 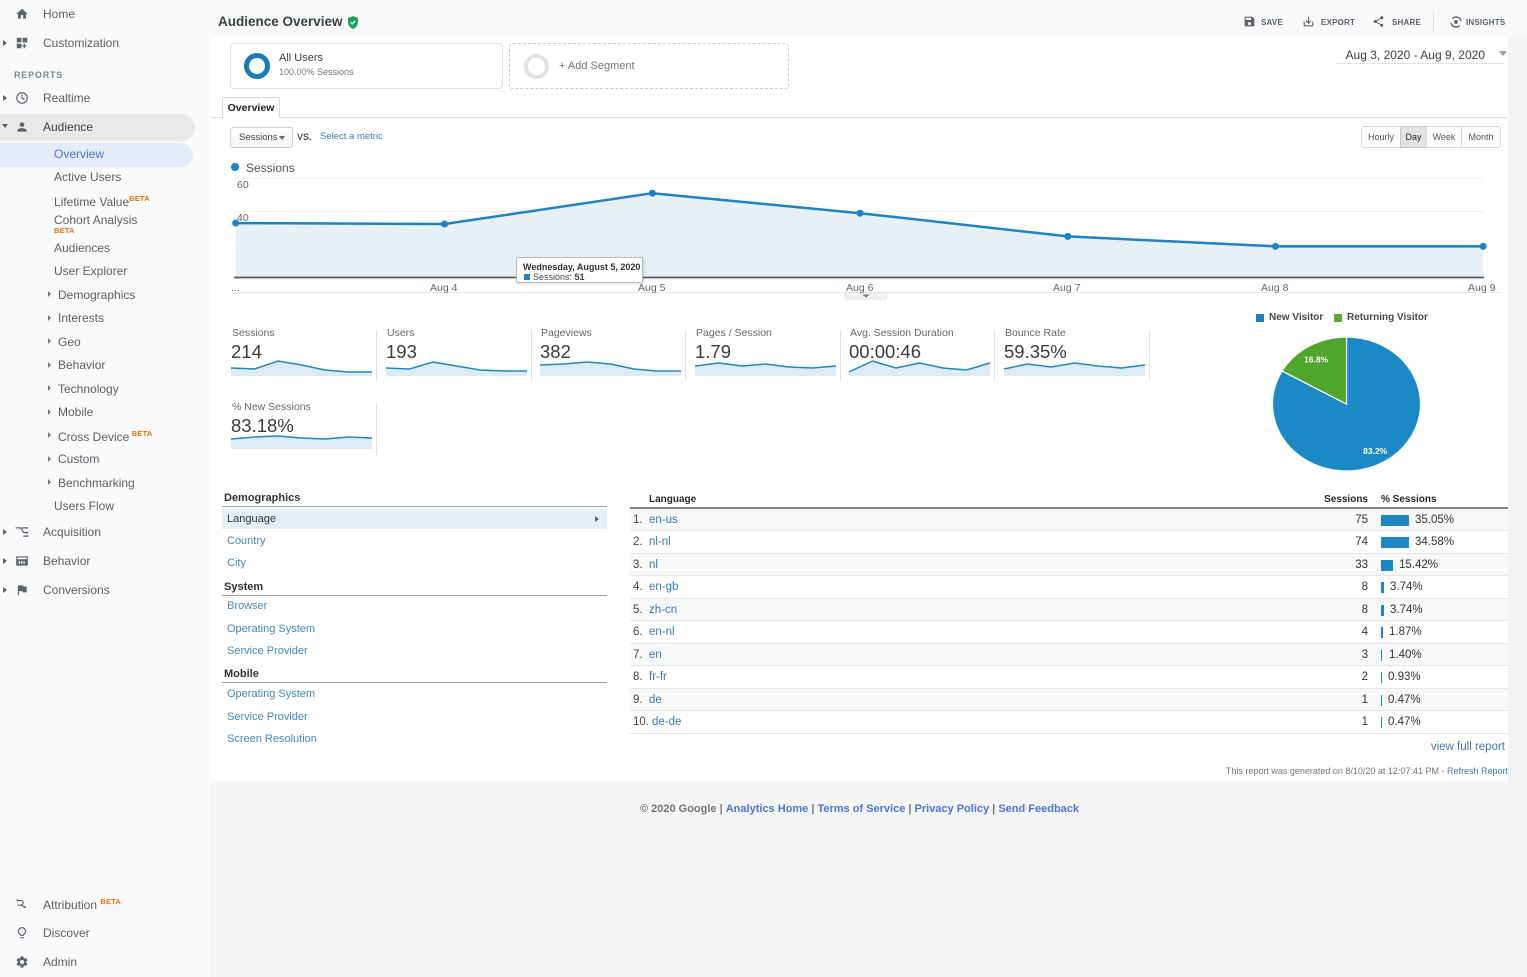 I want to click on svg-text: 83.2%, so click(x=1375, y=451).